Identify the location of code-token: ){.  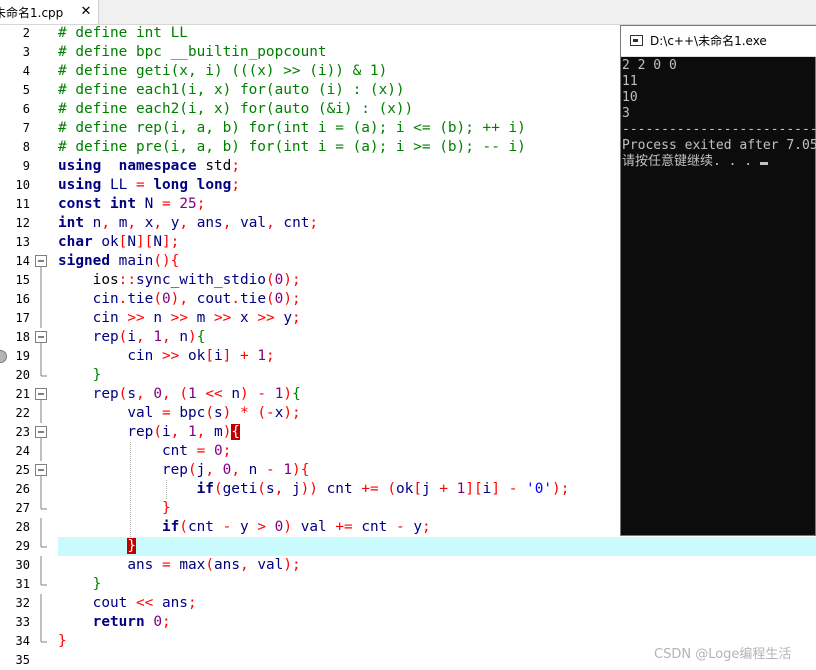
(301, 470).